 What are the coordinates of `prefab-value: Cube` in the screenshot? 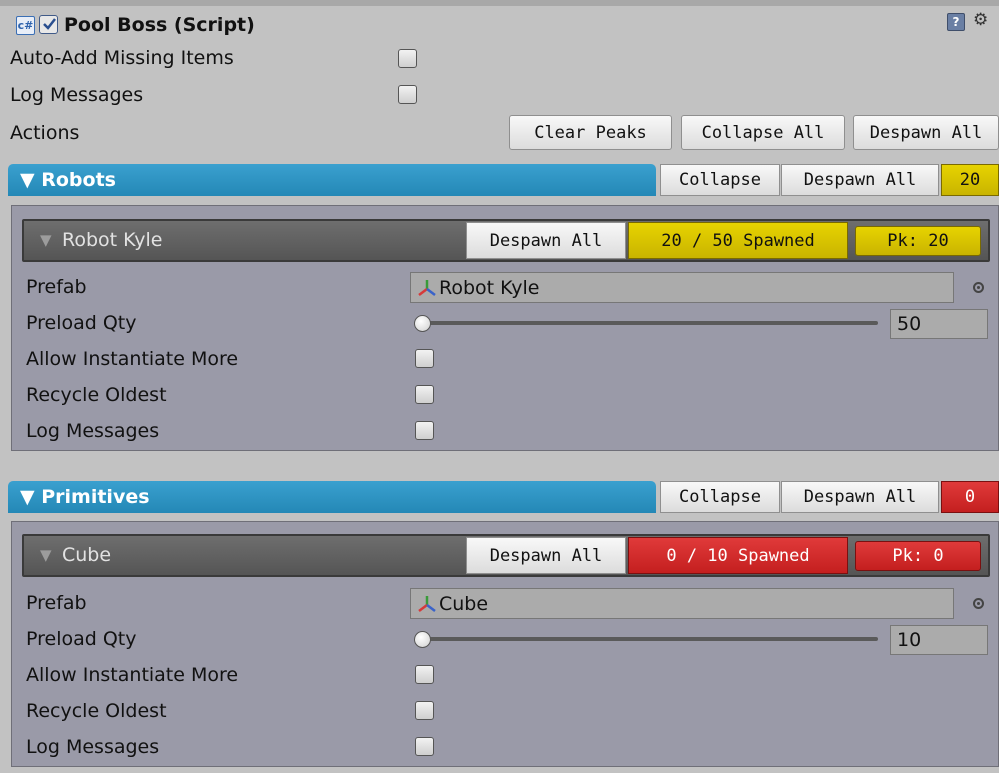 It's located at (464, 603).